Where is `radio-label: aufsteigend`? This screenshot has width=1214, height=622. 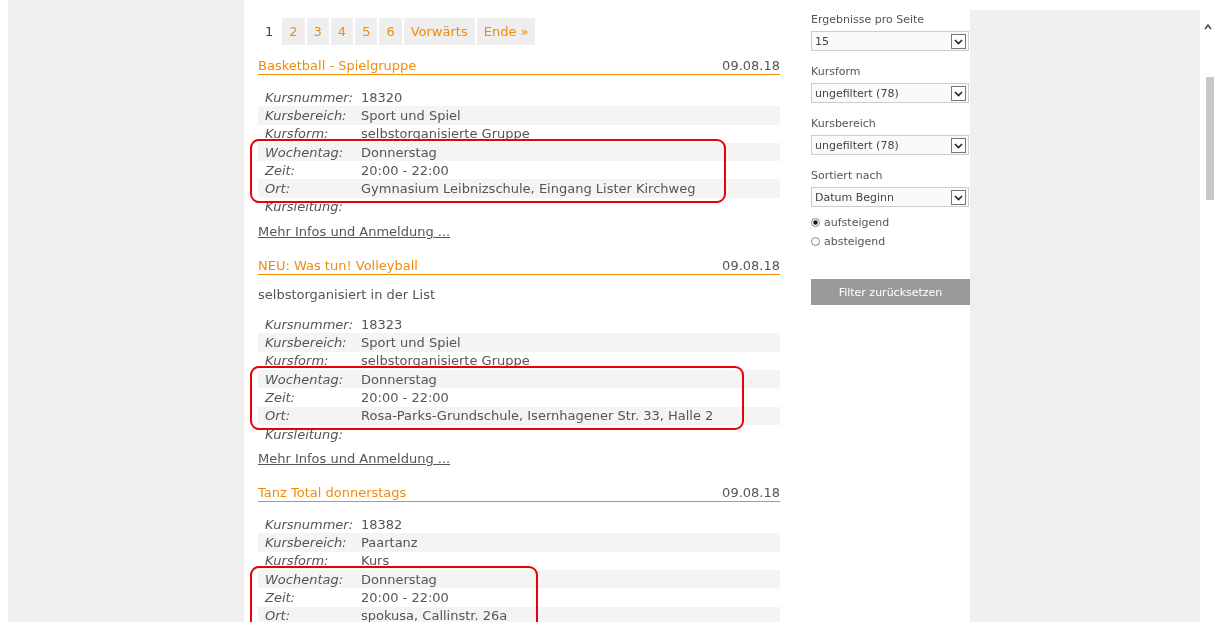
radio-label: aufsteigend is located at coordinates (857, 222).